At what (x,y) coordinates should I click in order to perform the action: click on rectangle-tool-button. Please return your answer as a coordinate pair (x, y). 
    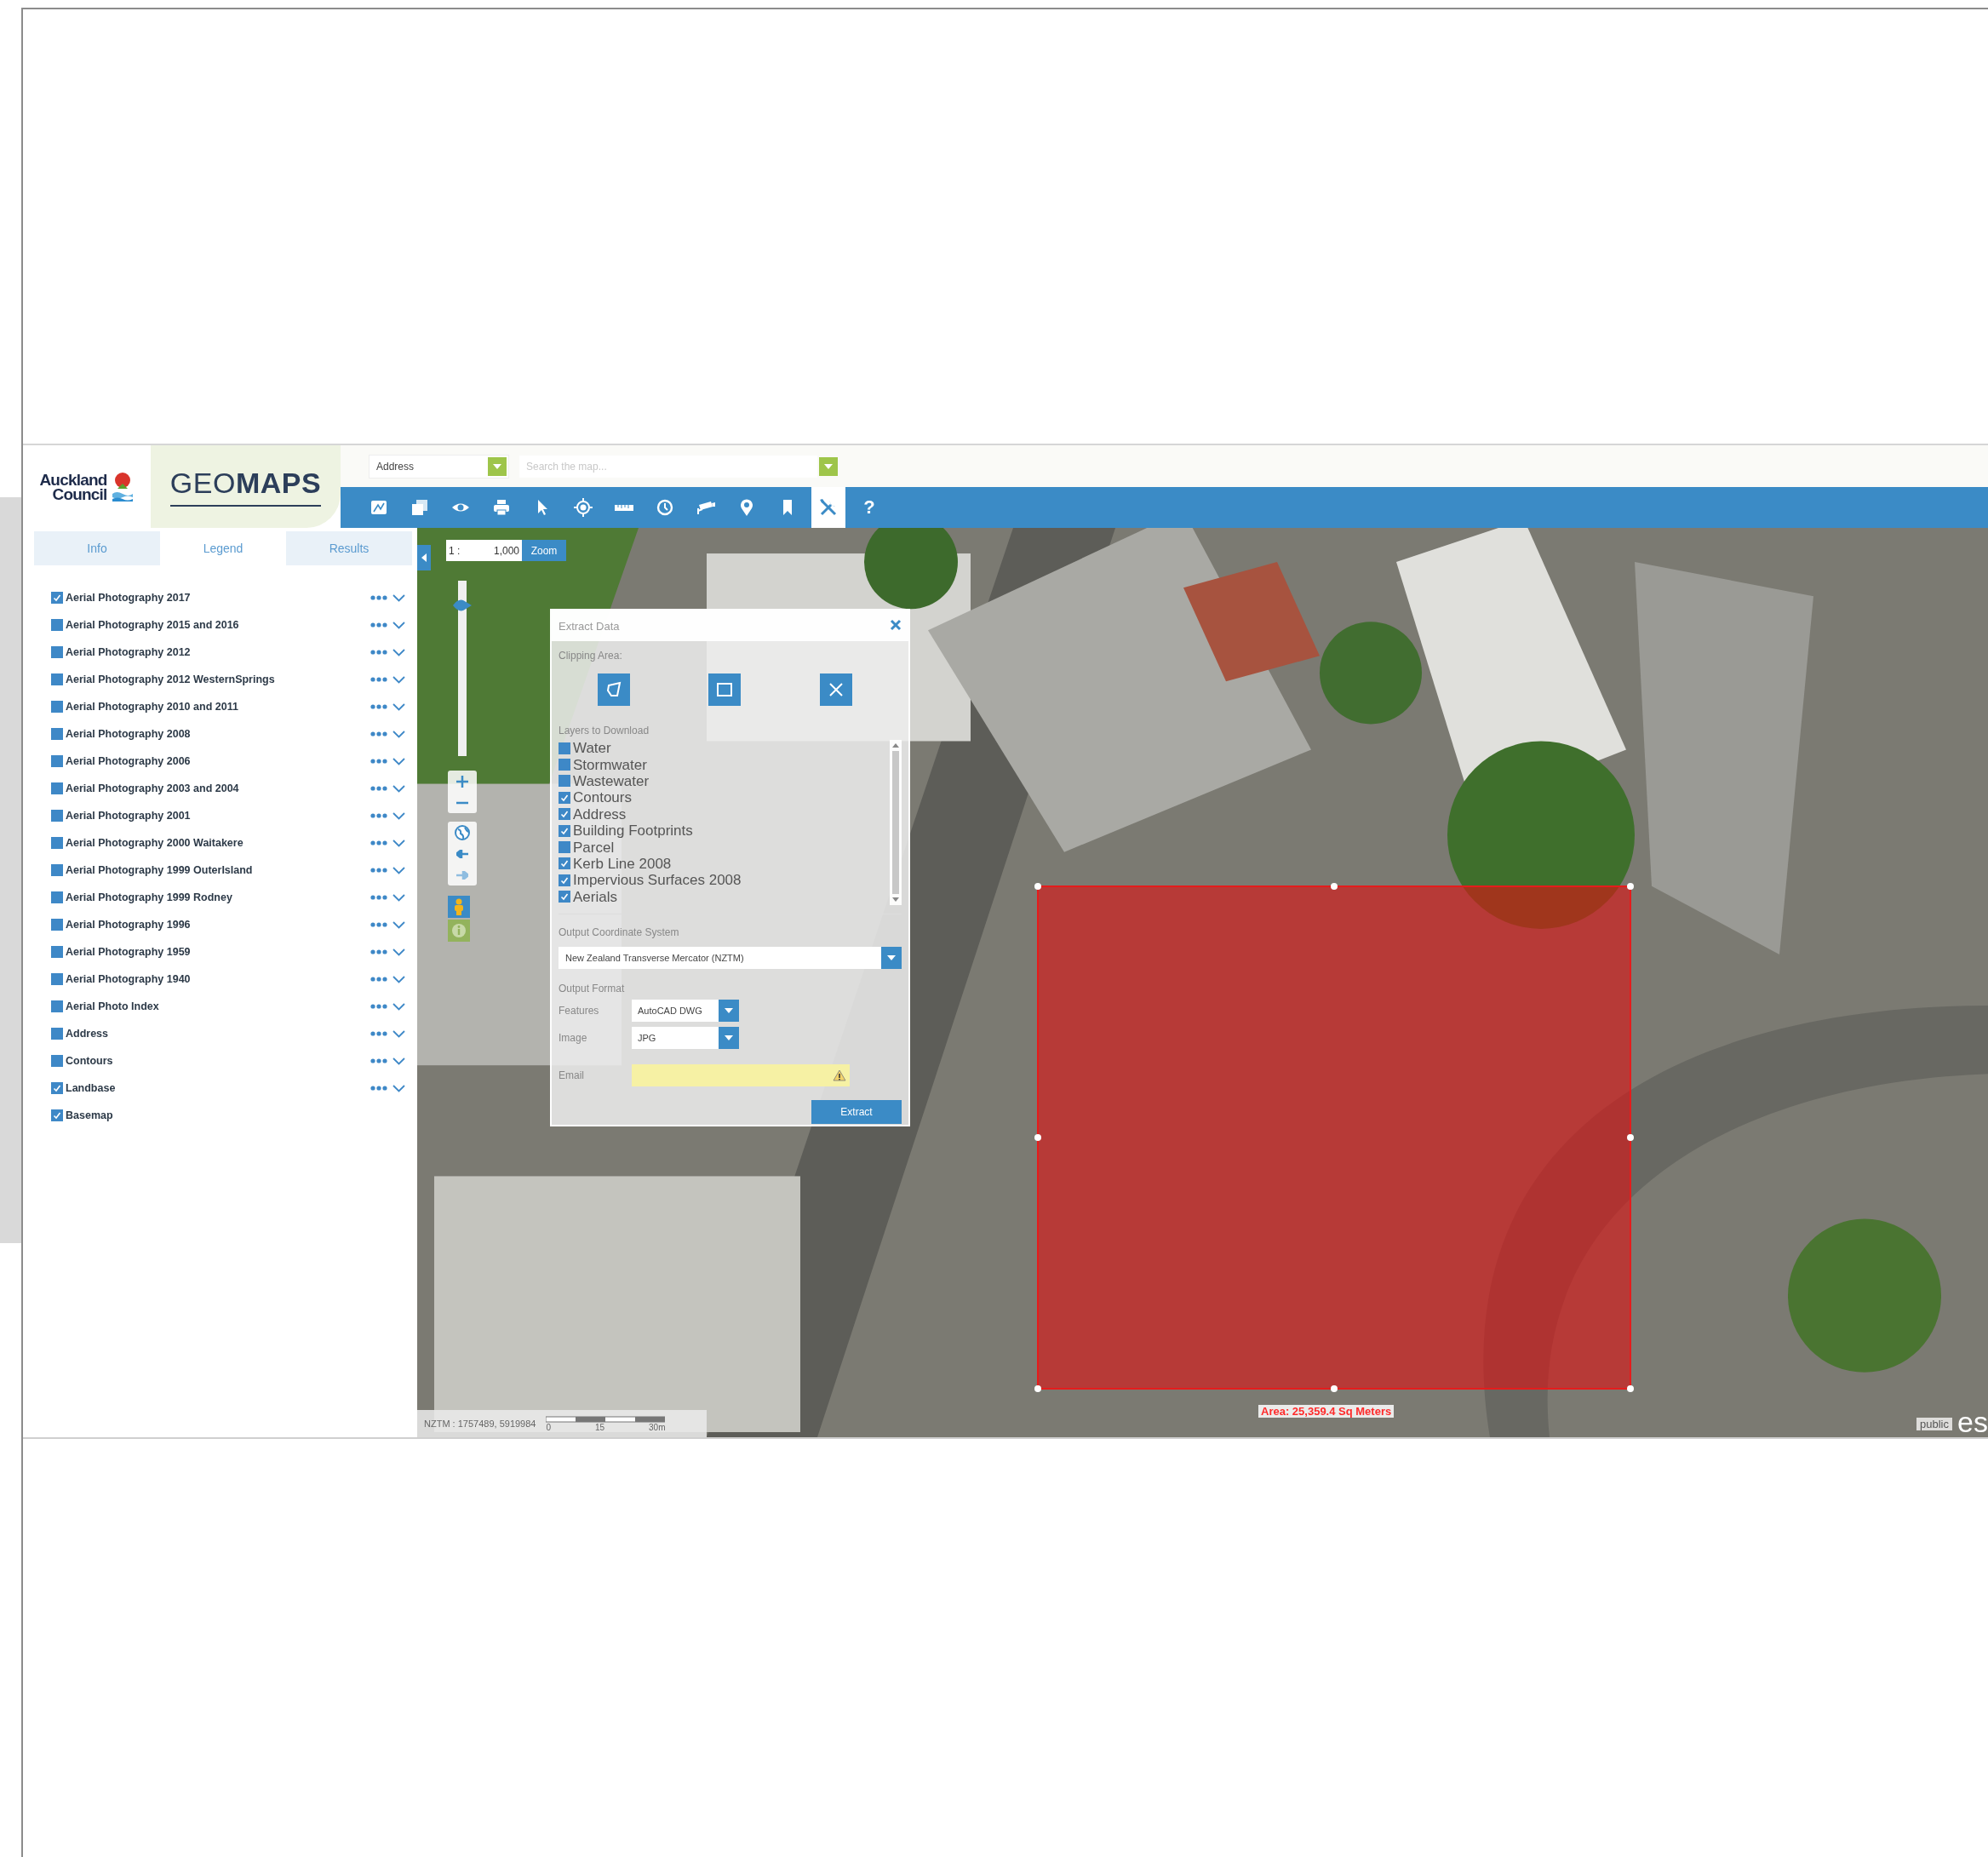
    Looking at the image, I should click on (725, 689).